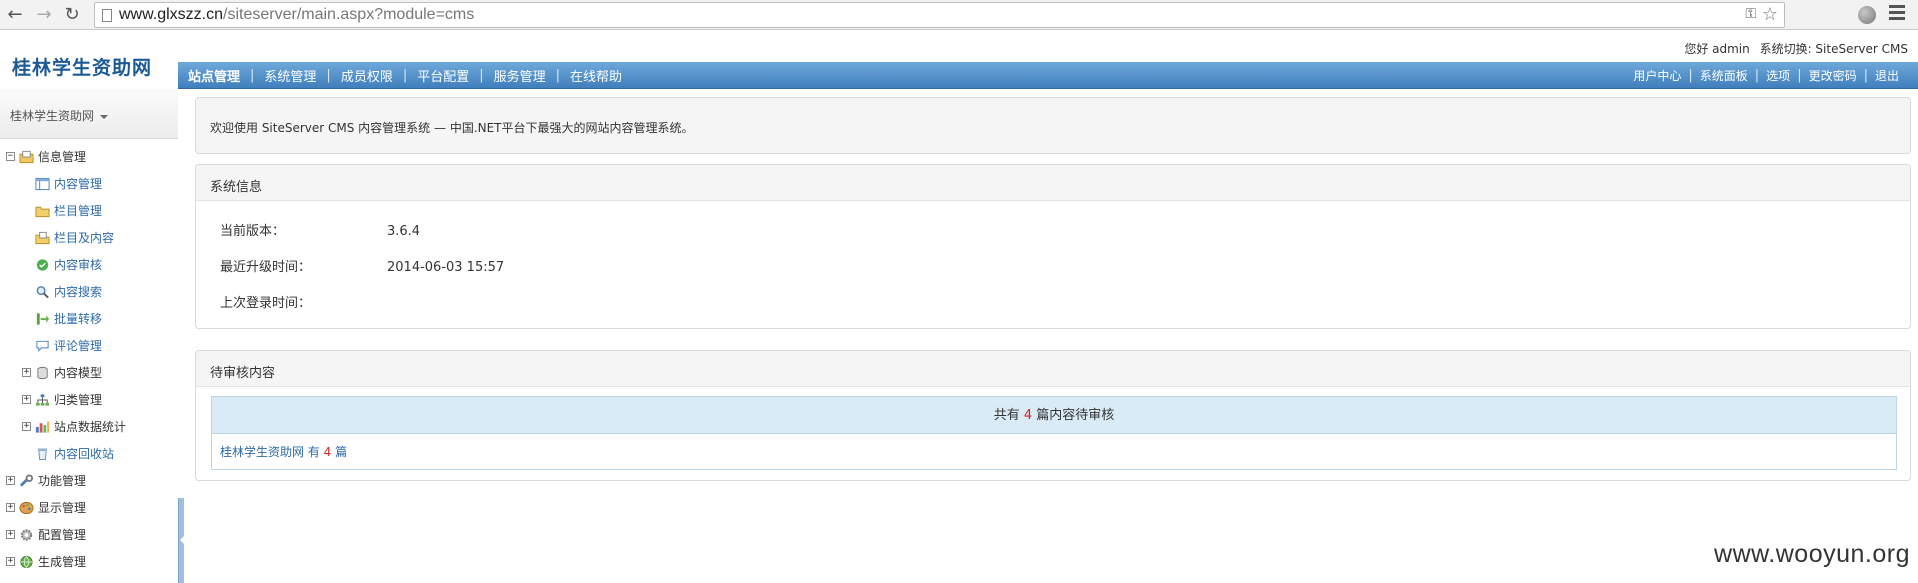  I want to click on site-selector: 桂林学生资助网, so click(89, 114).